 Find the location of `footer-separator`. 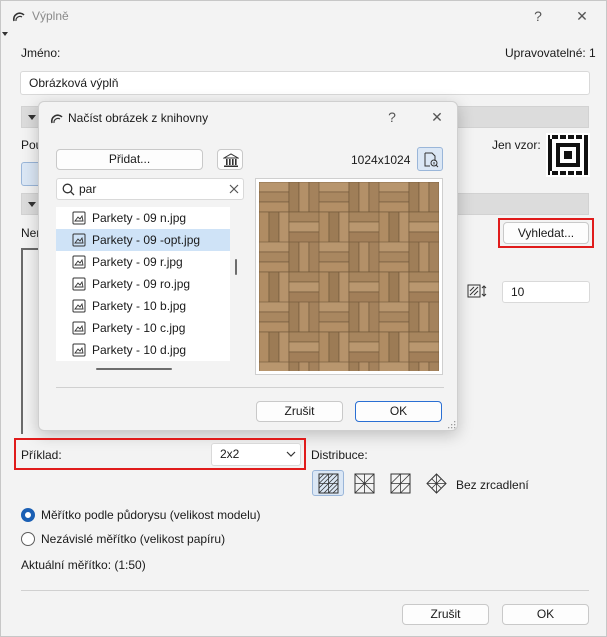

footer-separator is located at coordinates (305, 590).